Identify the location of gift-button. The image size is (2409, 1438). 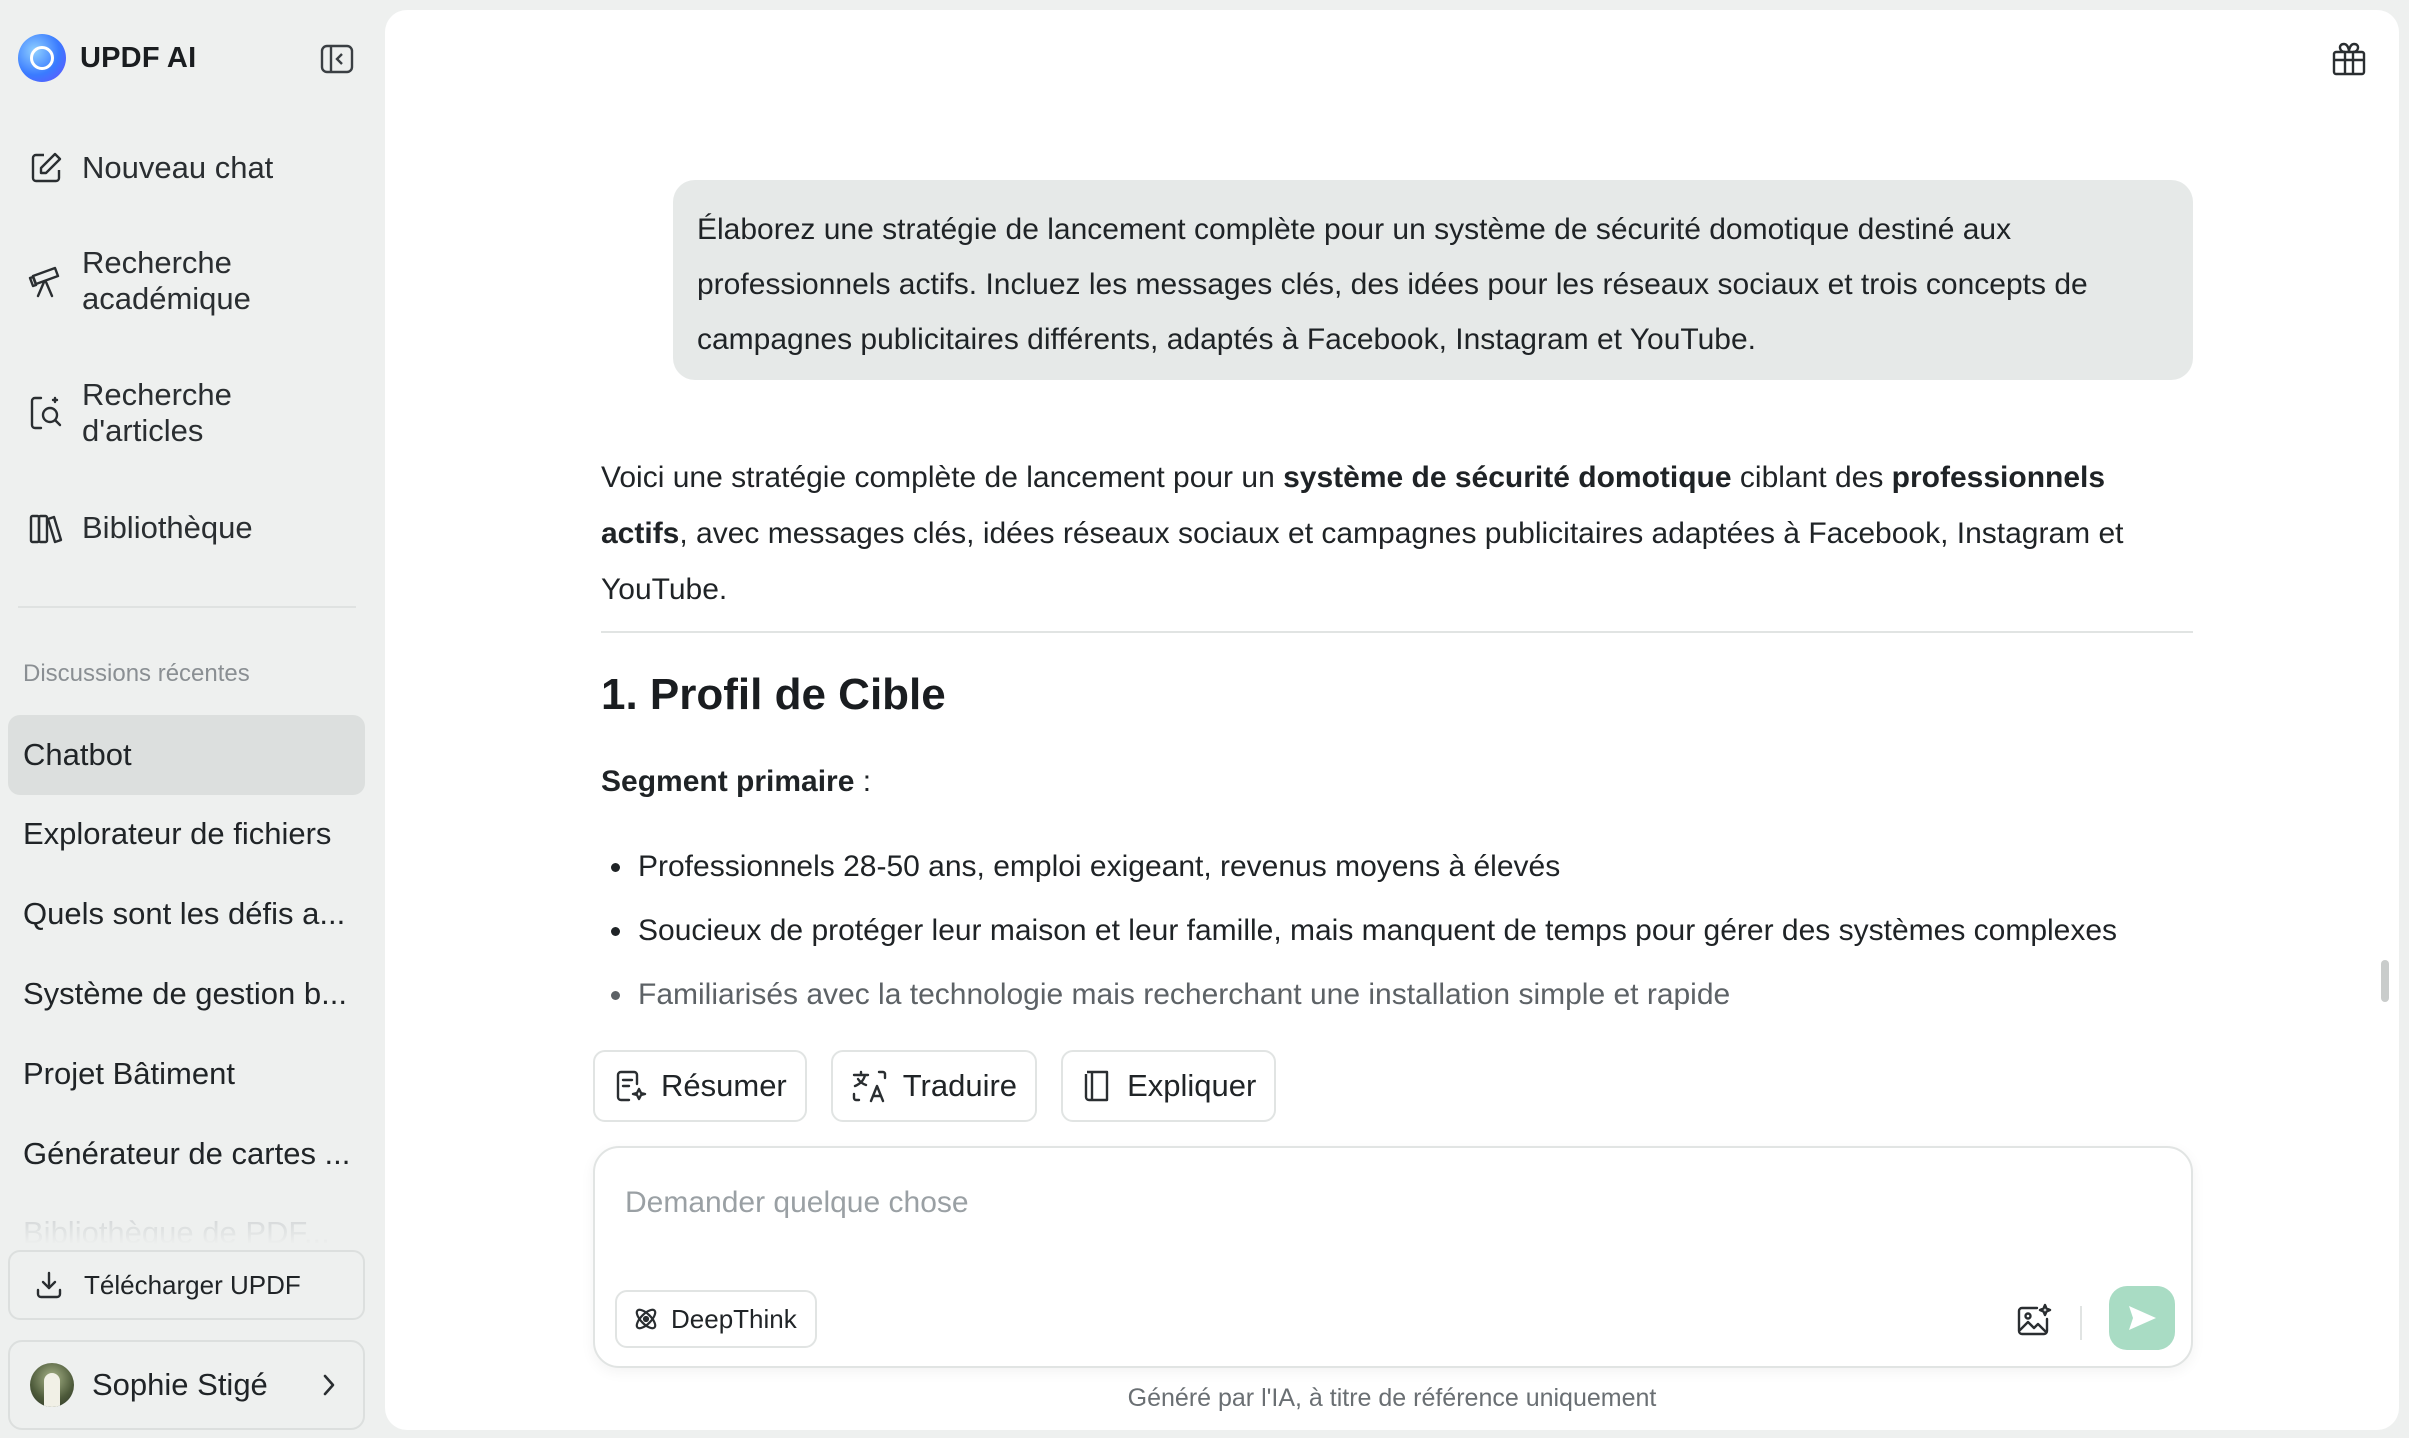
(2349, 58).